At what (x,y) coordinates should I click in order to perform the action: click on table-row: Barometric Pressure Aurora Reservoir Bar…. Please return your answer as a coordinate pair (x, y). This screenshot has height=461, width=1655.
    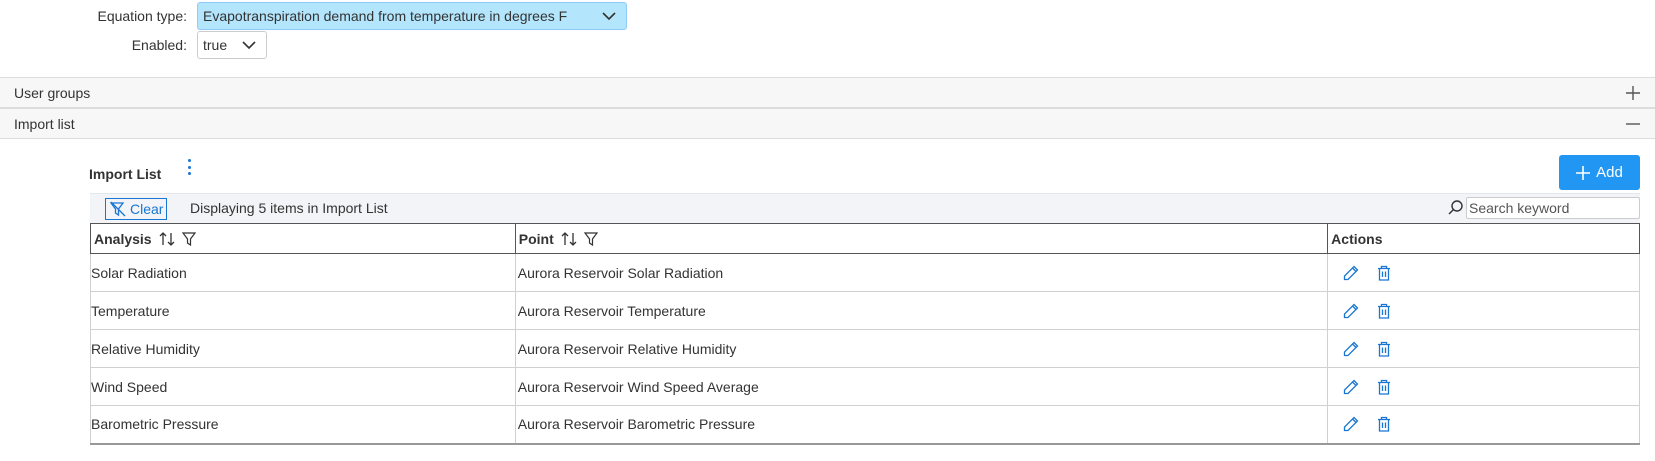
    Looking at the image, I should click on (865, 425).